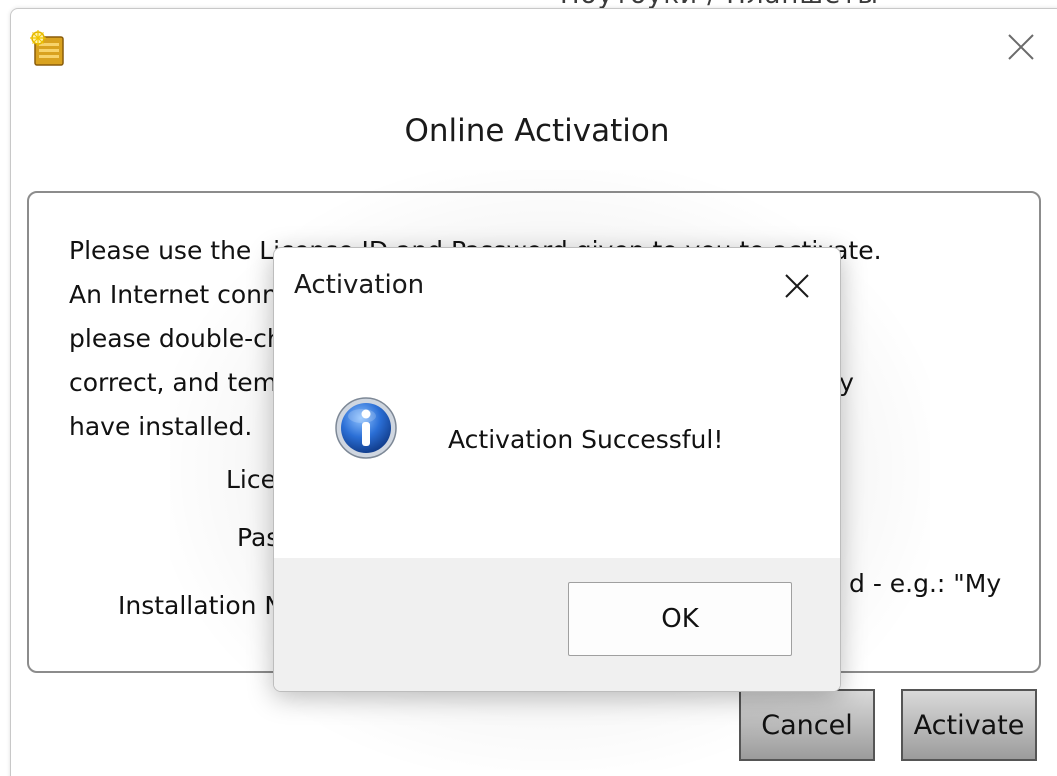  I want to click on cancel-button: Cancel, so click(807, 725).